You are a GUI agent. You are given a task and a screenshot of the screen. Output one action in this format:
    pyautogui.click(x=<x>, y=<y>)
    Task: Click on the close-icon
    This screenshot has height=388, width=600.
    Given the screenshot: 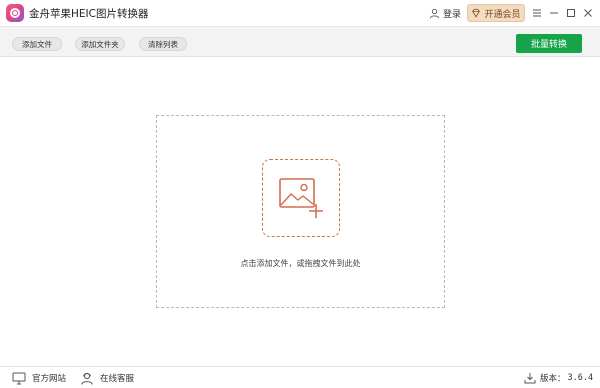 What is the action you would take?
    pyautogui.click(x=588, y=13)
    